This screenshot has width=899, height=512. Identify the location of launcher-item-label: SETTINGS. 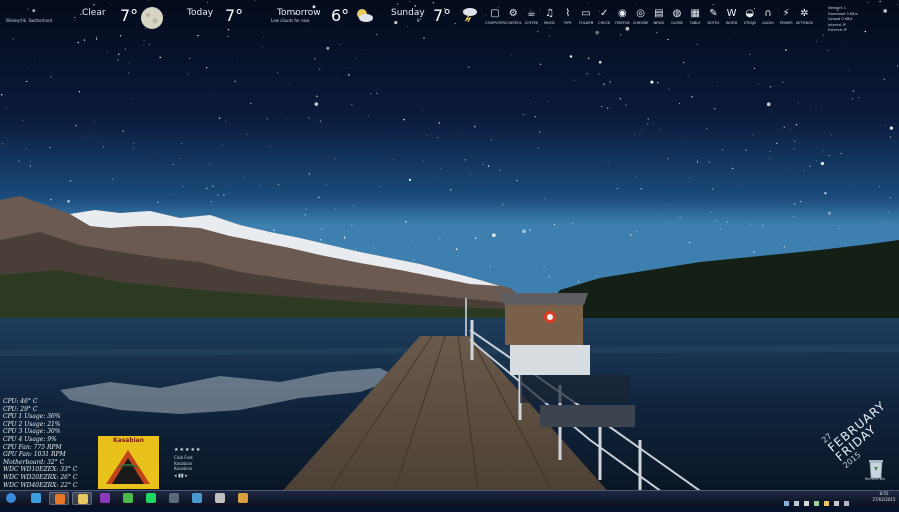
(804, 23).